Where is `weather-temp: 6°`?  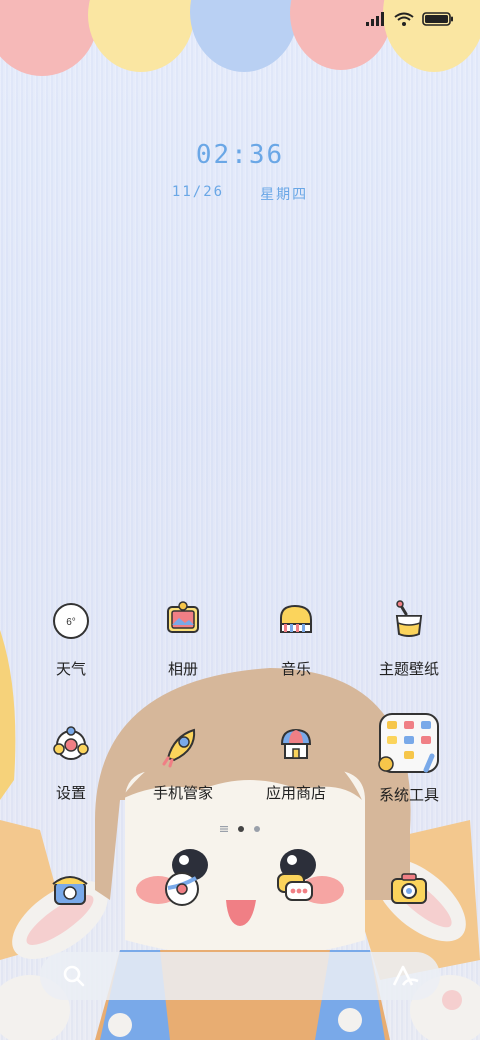
weather-temp: 6° is located at coordinates (71, 622).